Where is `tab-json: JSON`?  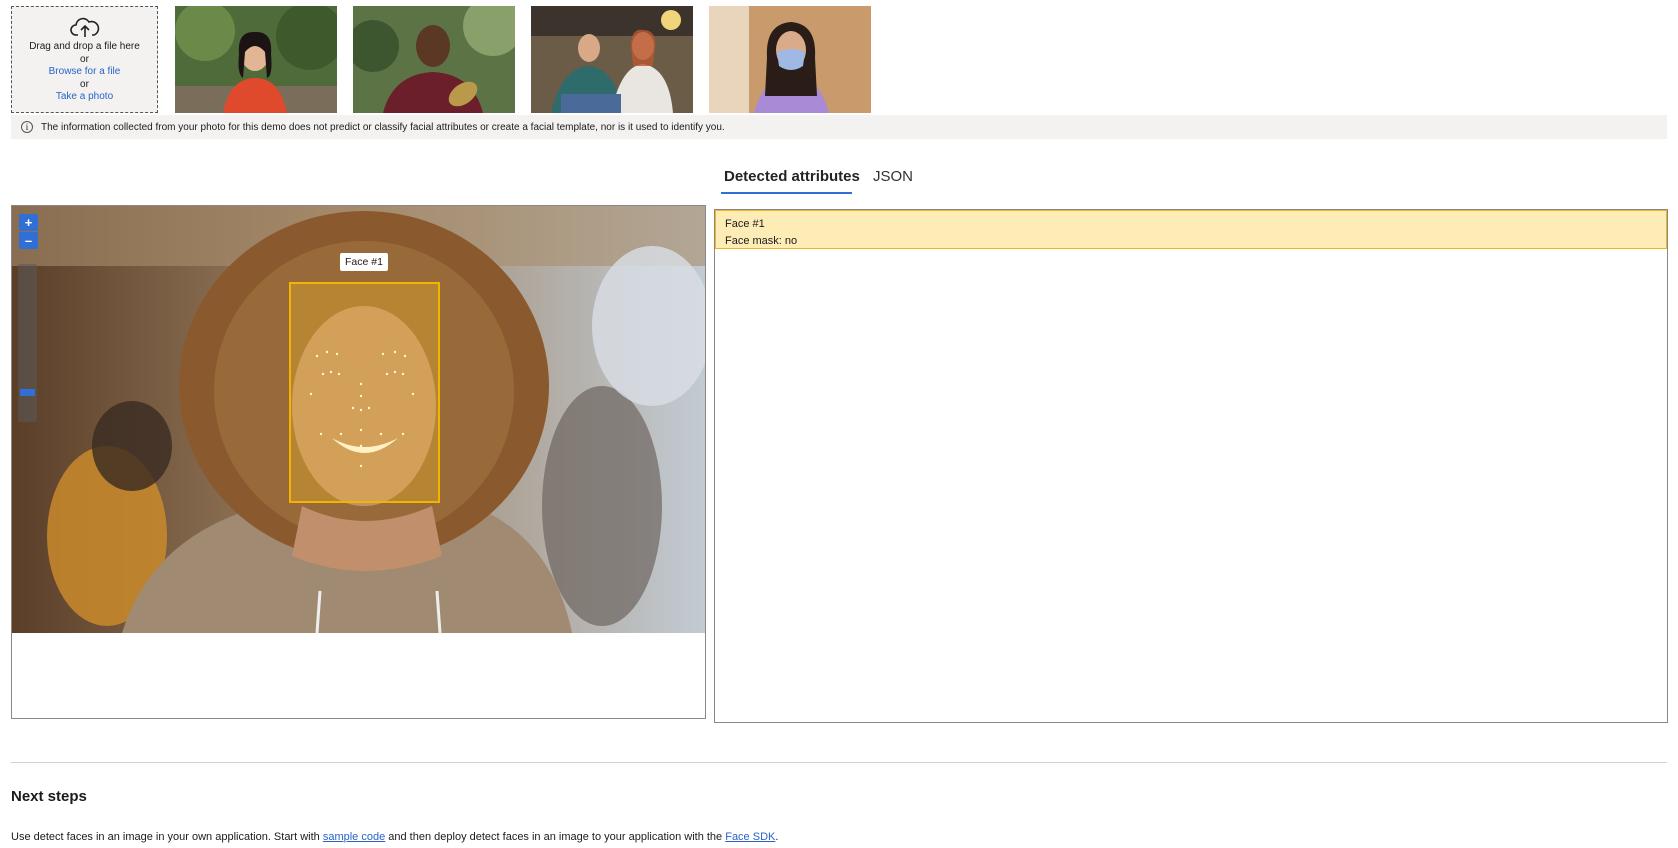
tab-json: JSON is located at coordinates (893, 176).